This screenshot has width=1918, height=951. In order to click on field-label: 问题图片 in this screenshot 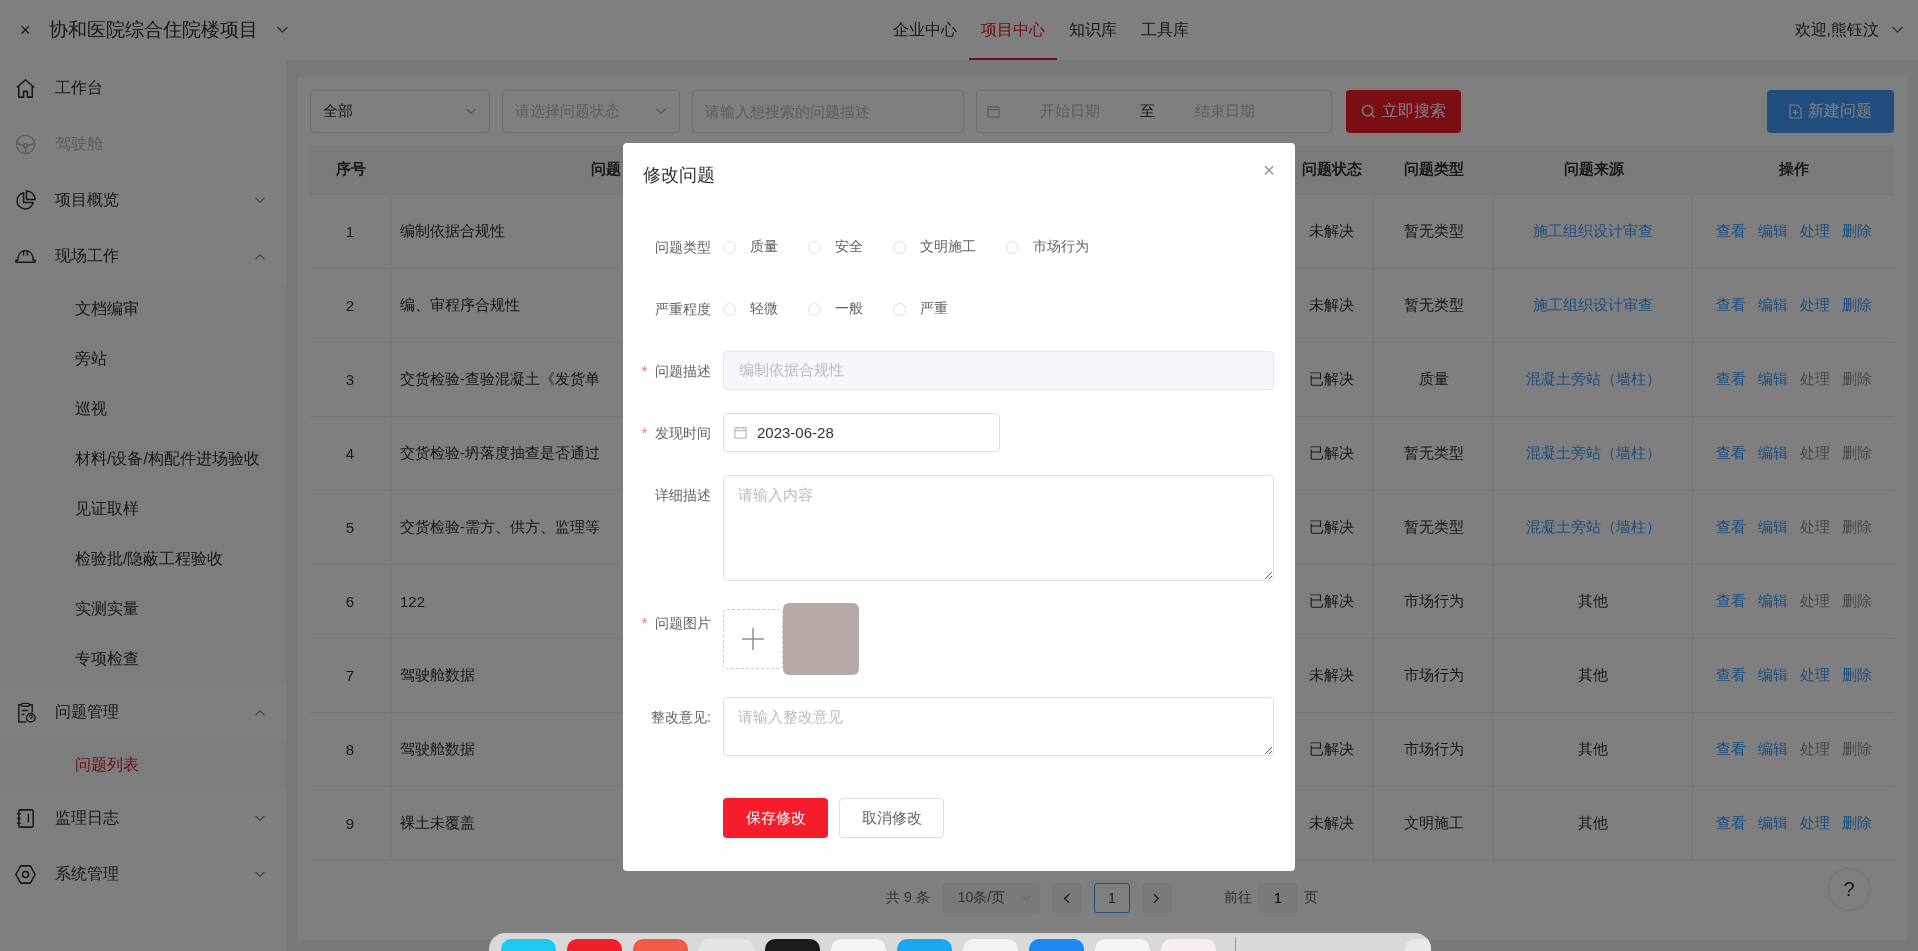, I will do `click(683, 623)`.